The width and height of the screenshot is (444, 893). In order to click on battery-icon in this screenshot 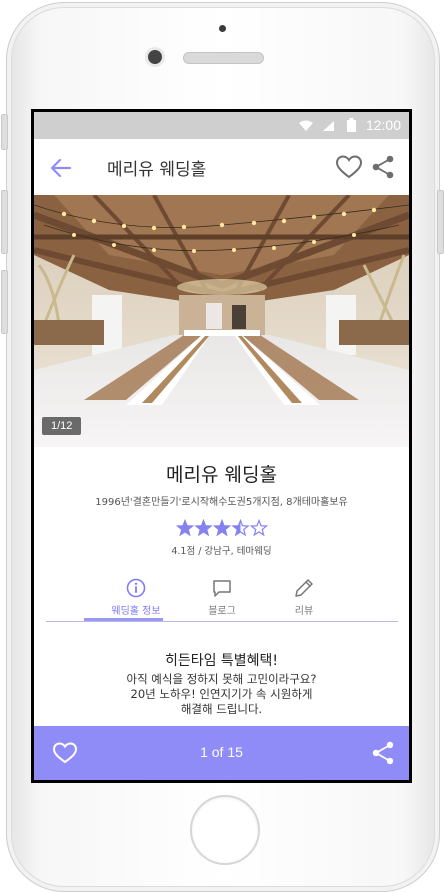, I will do `click(351, 125)`.